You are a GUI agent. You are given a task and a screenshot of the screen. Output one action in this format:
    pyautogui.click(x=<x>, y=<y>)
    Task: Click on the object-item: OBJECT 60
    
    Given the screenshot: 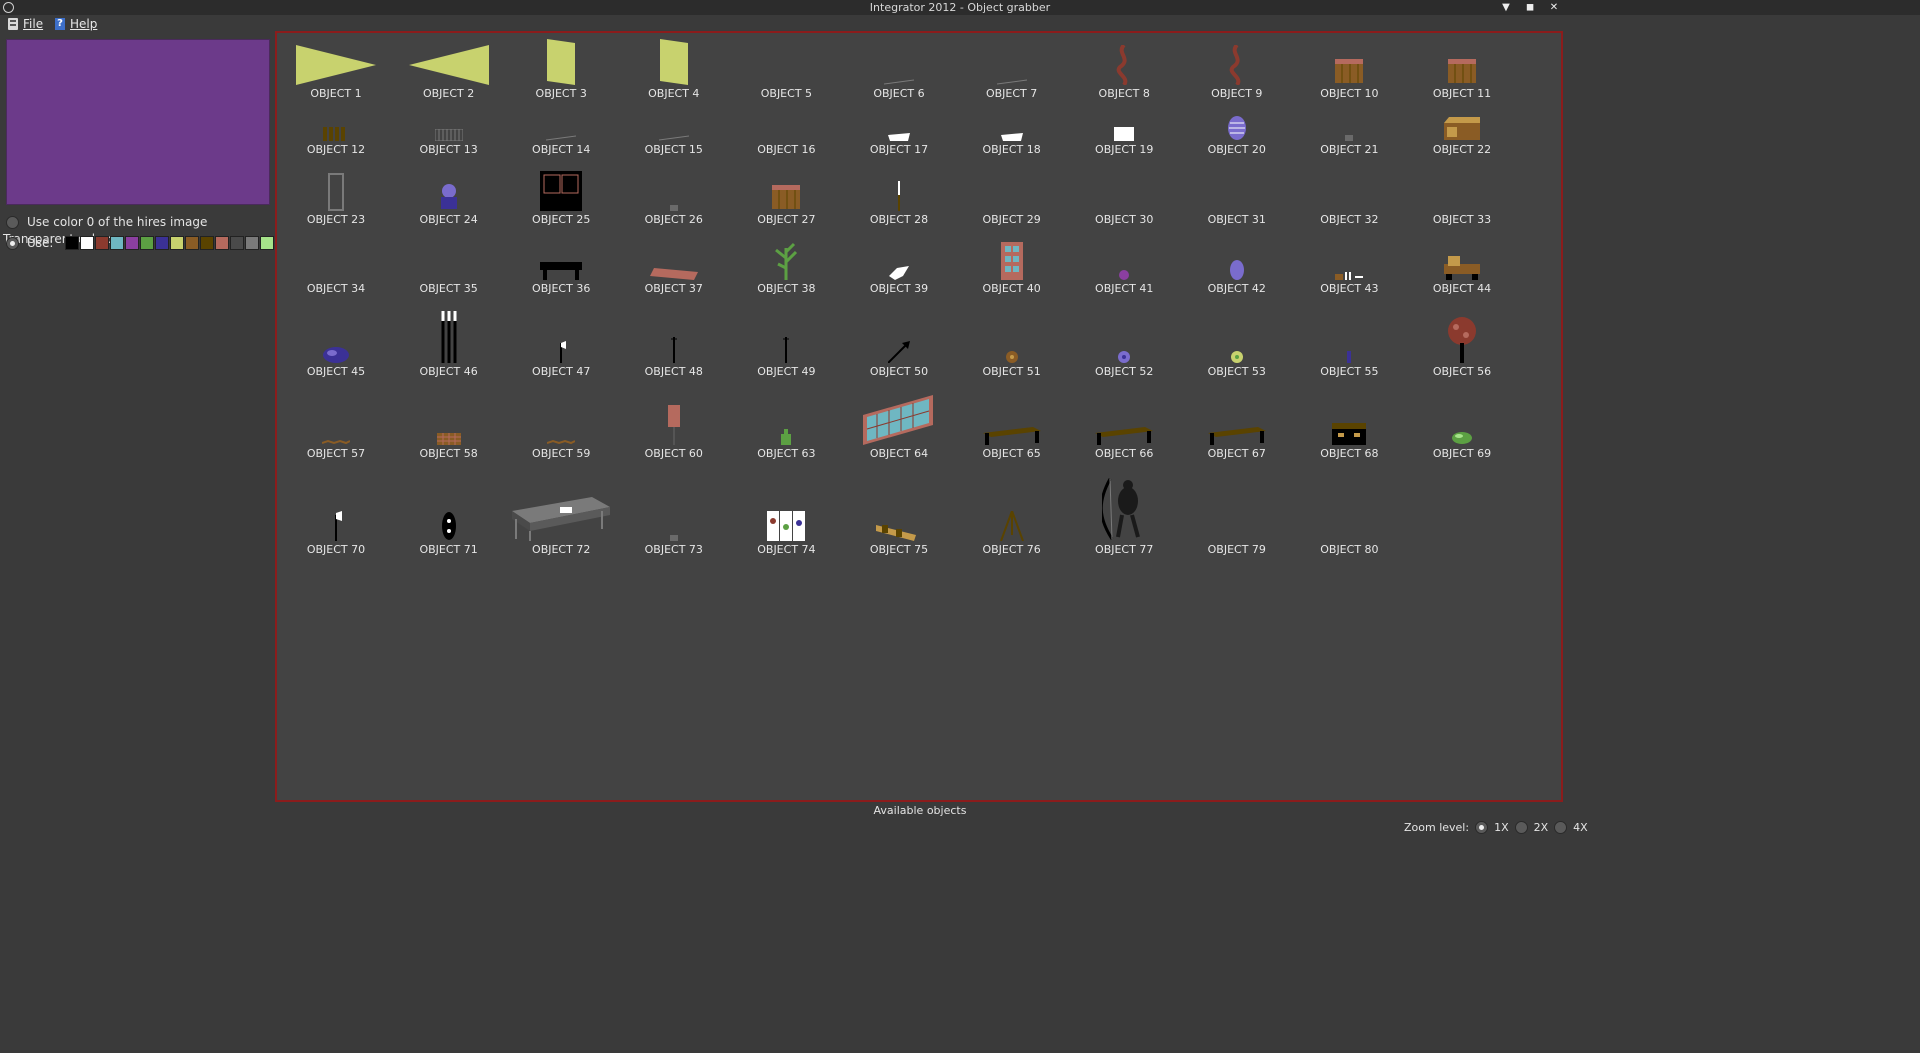 What is the action you would take?
    pyautogui.click(x=674, y=426)
    